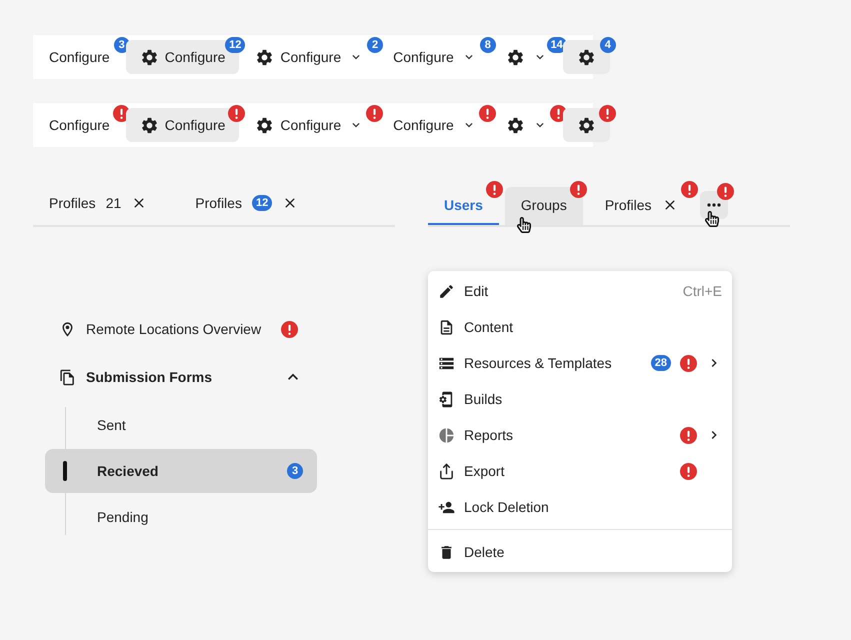  Describe the element at coordinates (580, 399) in the screenshot. I see `menu-item: Builds` at that location.